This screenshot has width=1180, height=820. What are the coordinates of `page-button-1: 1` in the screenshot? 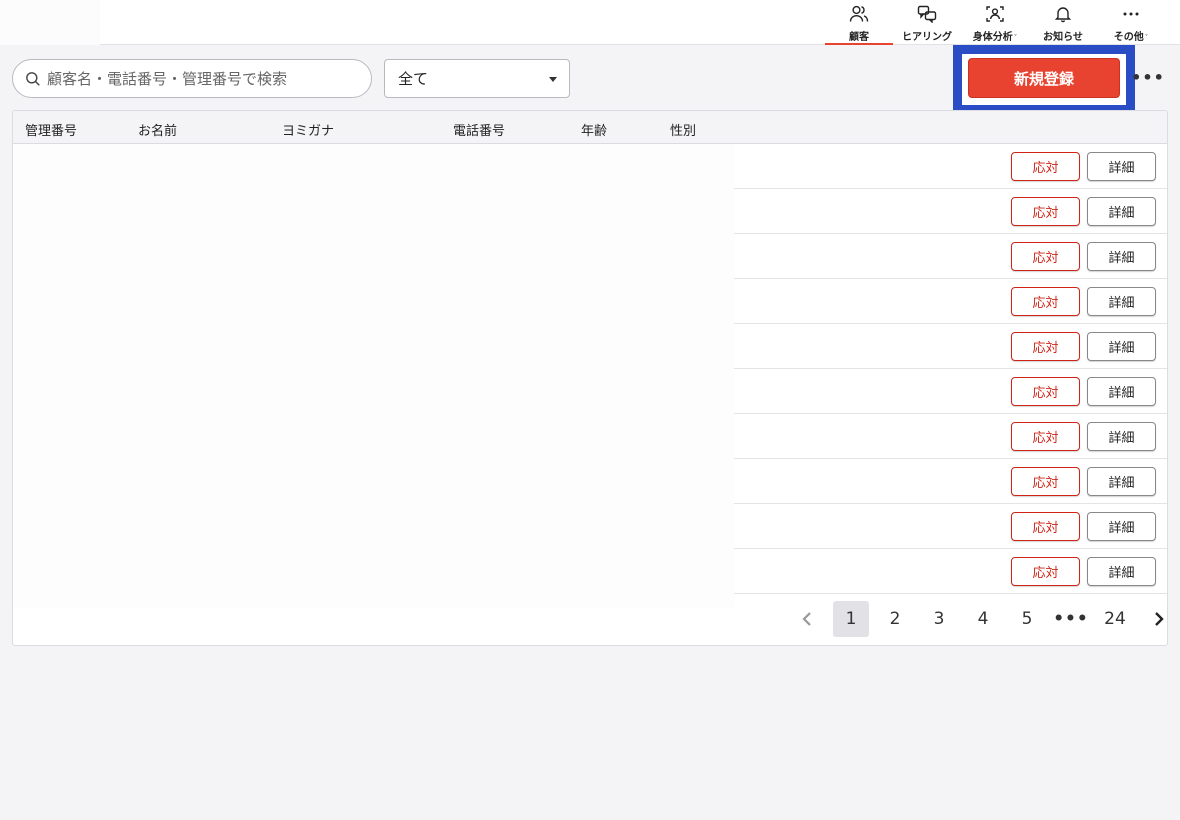 It's located at (851, 619).